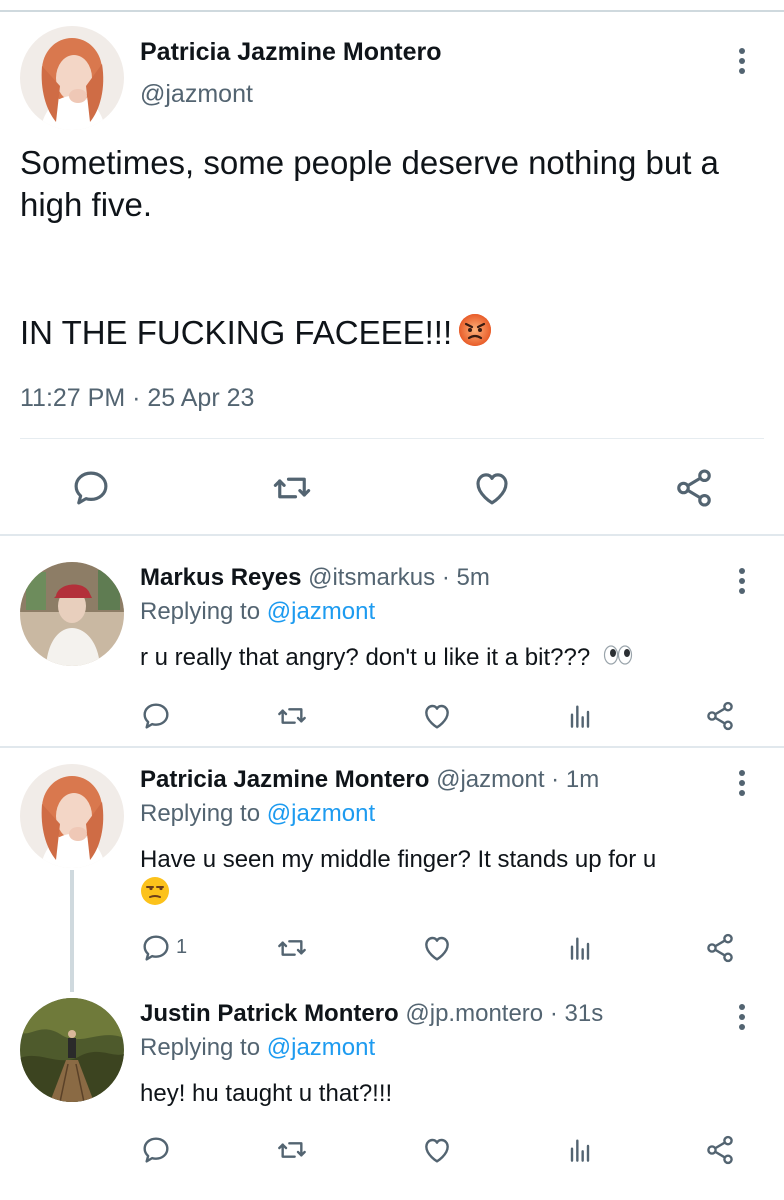 The height and width of the screenshot is (1200, 784). Describe the element at coordinates (618, 659) in the screenshot. I see `eyes-emoji-icon` at that location.